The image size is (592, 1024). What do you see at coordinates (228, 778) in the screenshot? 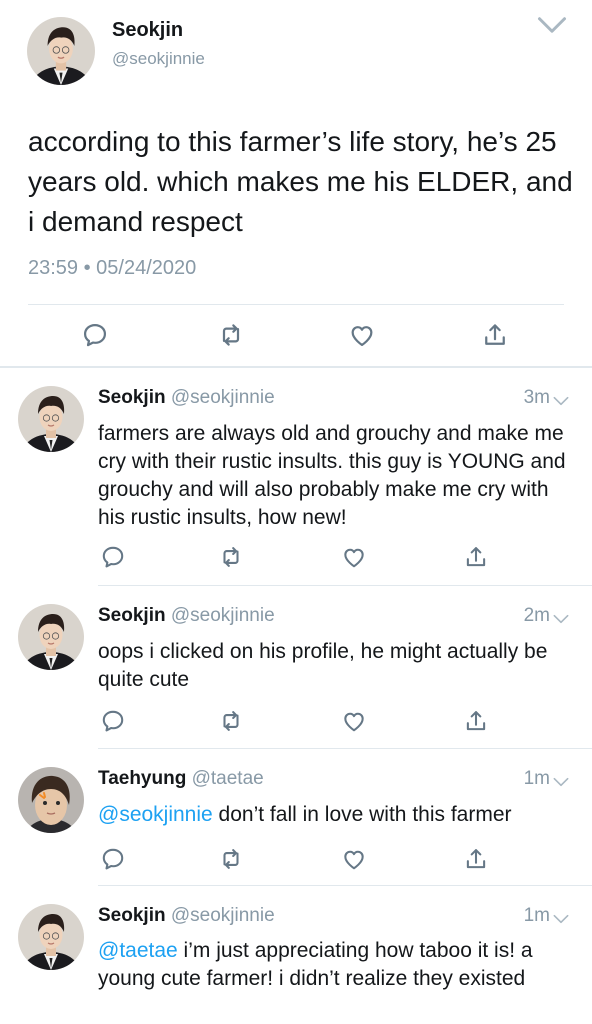
I see `author-handle: @taetae` at bounding box center [228, 778].